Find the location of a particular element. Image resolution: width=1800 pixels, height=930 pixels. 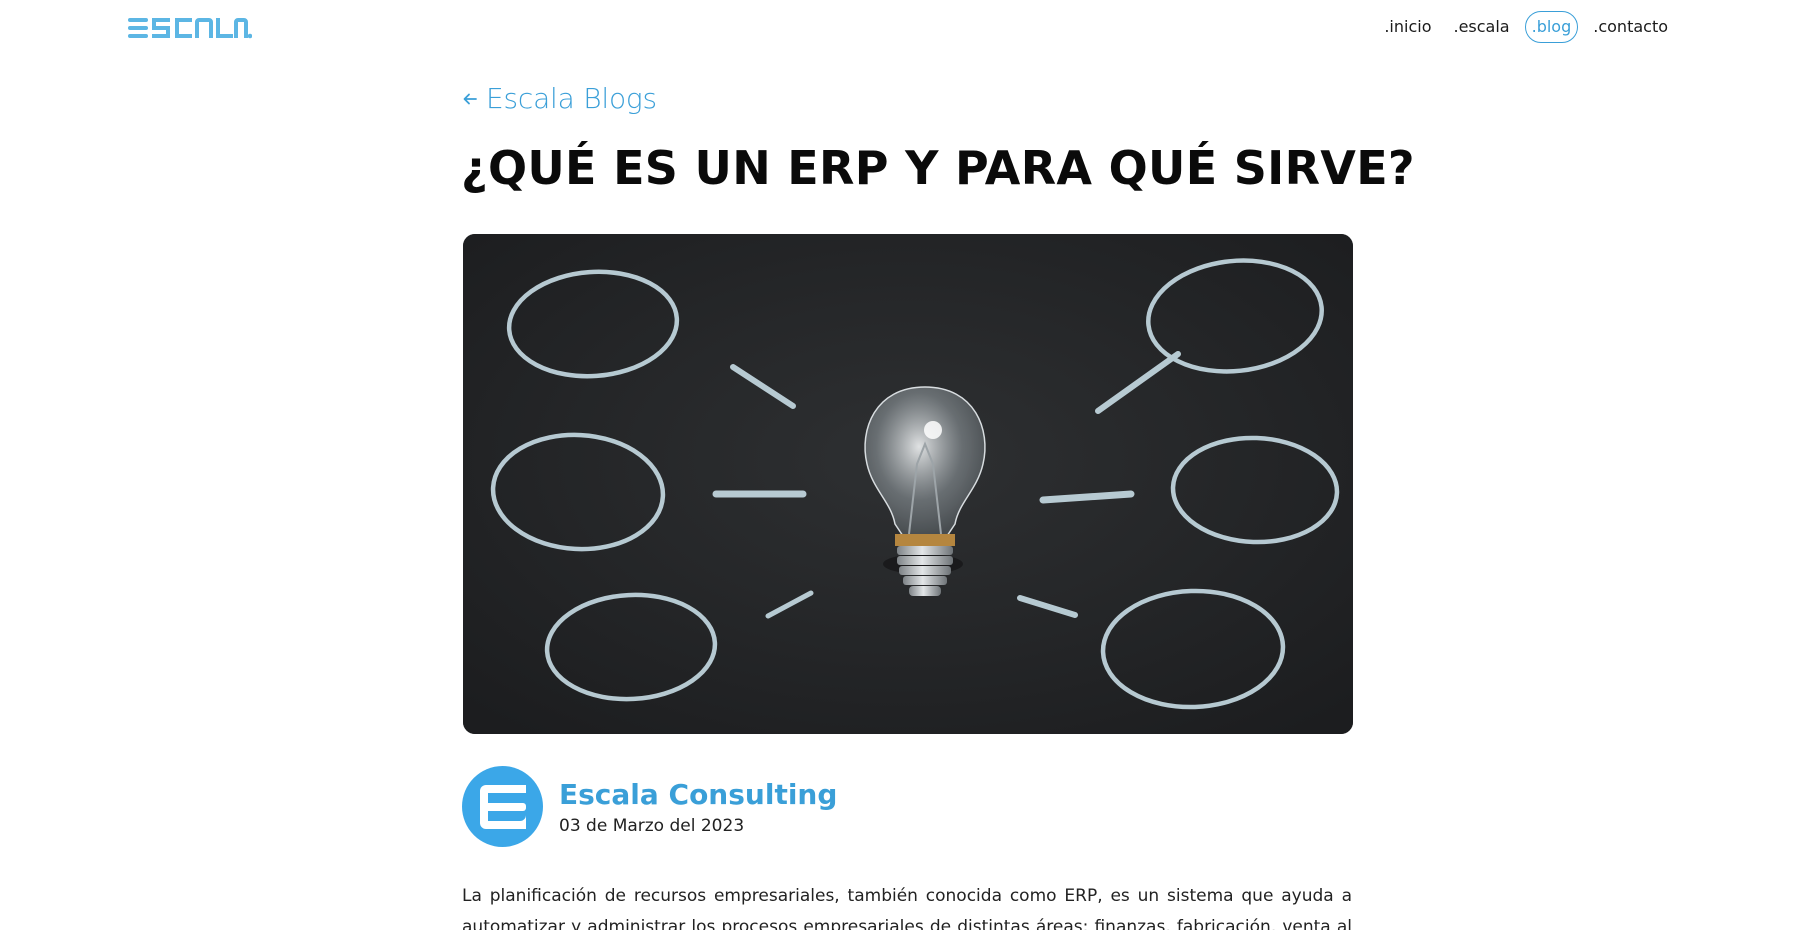

back-link-label: Escala Blogs is located at coordinates (571, 98).